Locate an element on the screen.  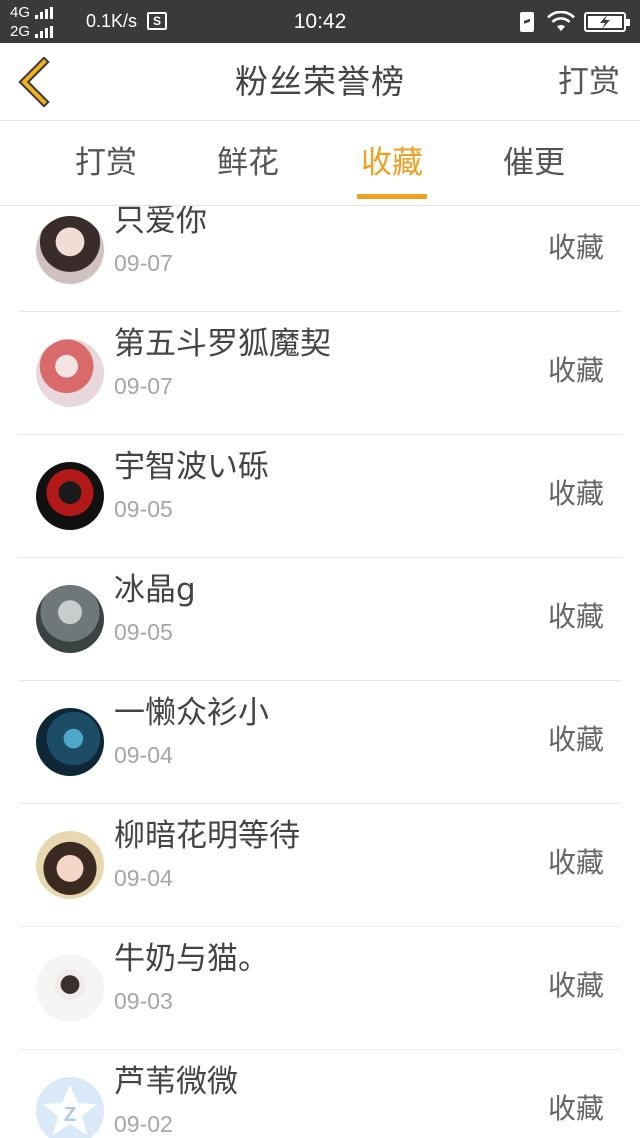
fan-name: 只爱你 is located at coordinates (160, 222).